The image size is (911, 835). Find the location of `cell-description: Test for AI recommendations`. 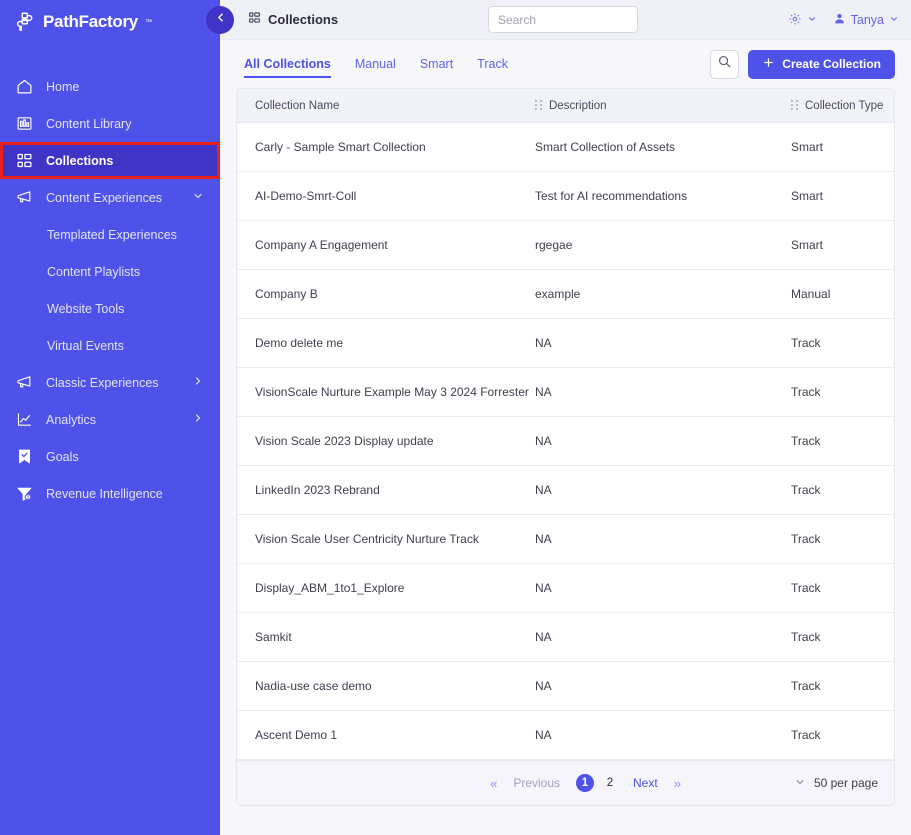

cell-description: Test for AI recommendations is located at coordinates (611, 196).